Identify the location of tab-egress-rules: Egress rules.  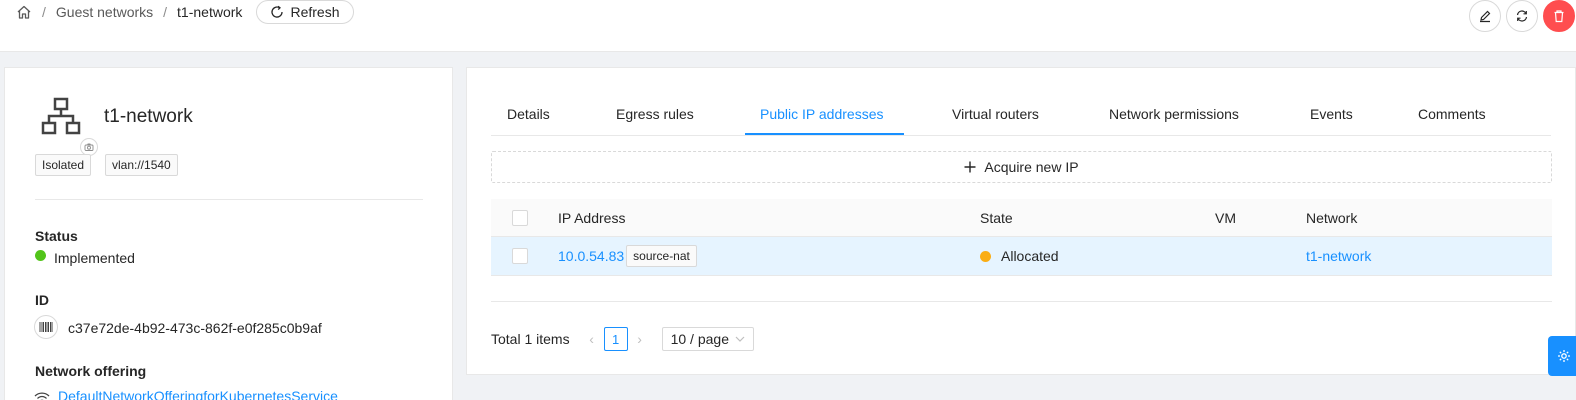
(655, 121).